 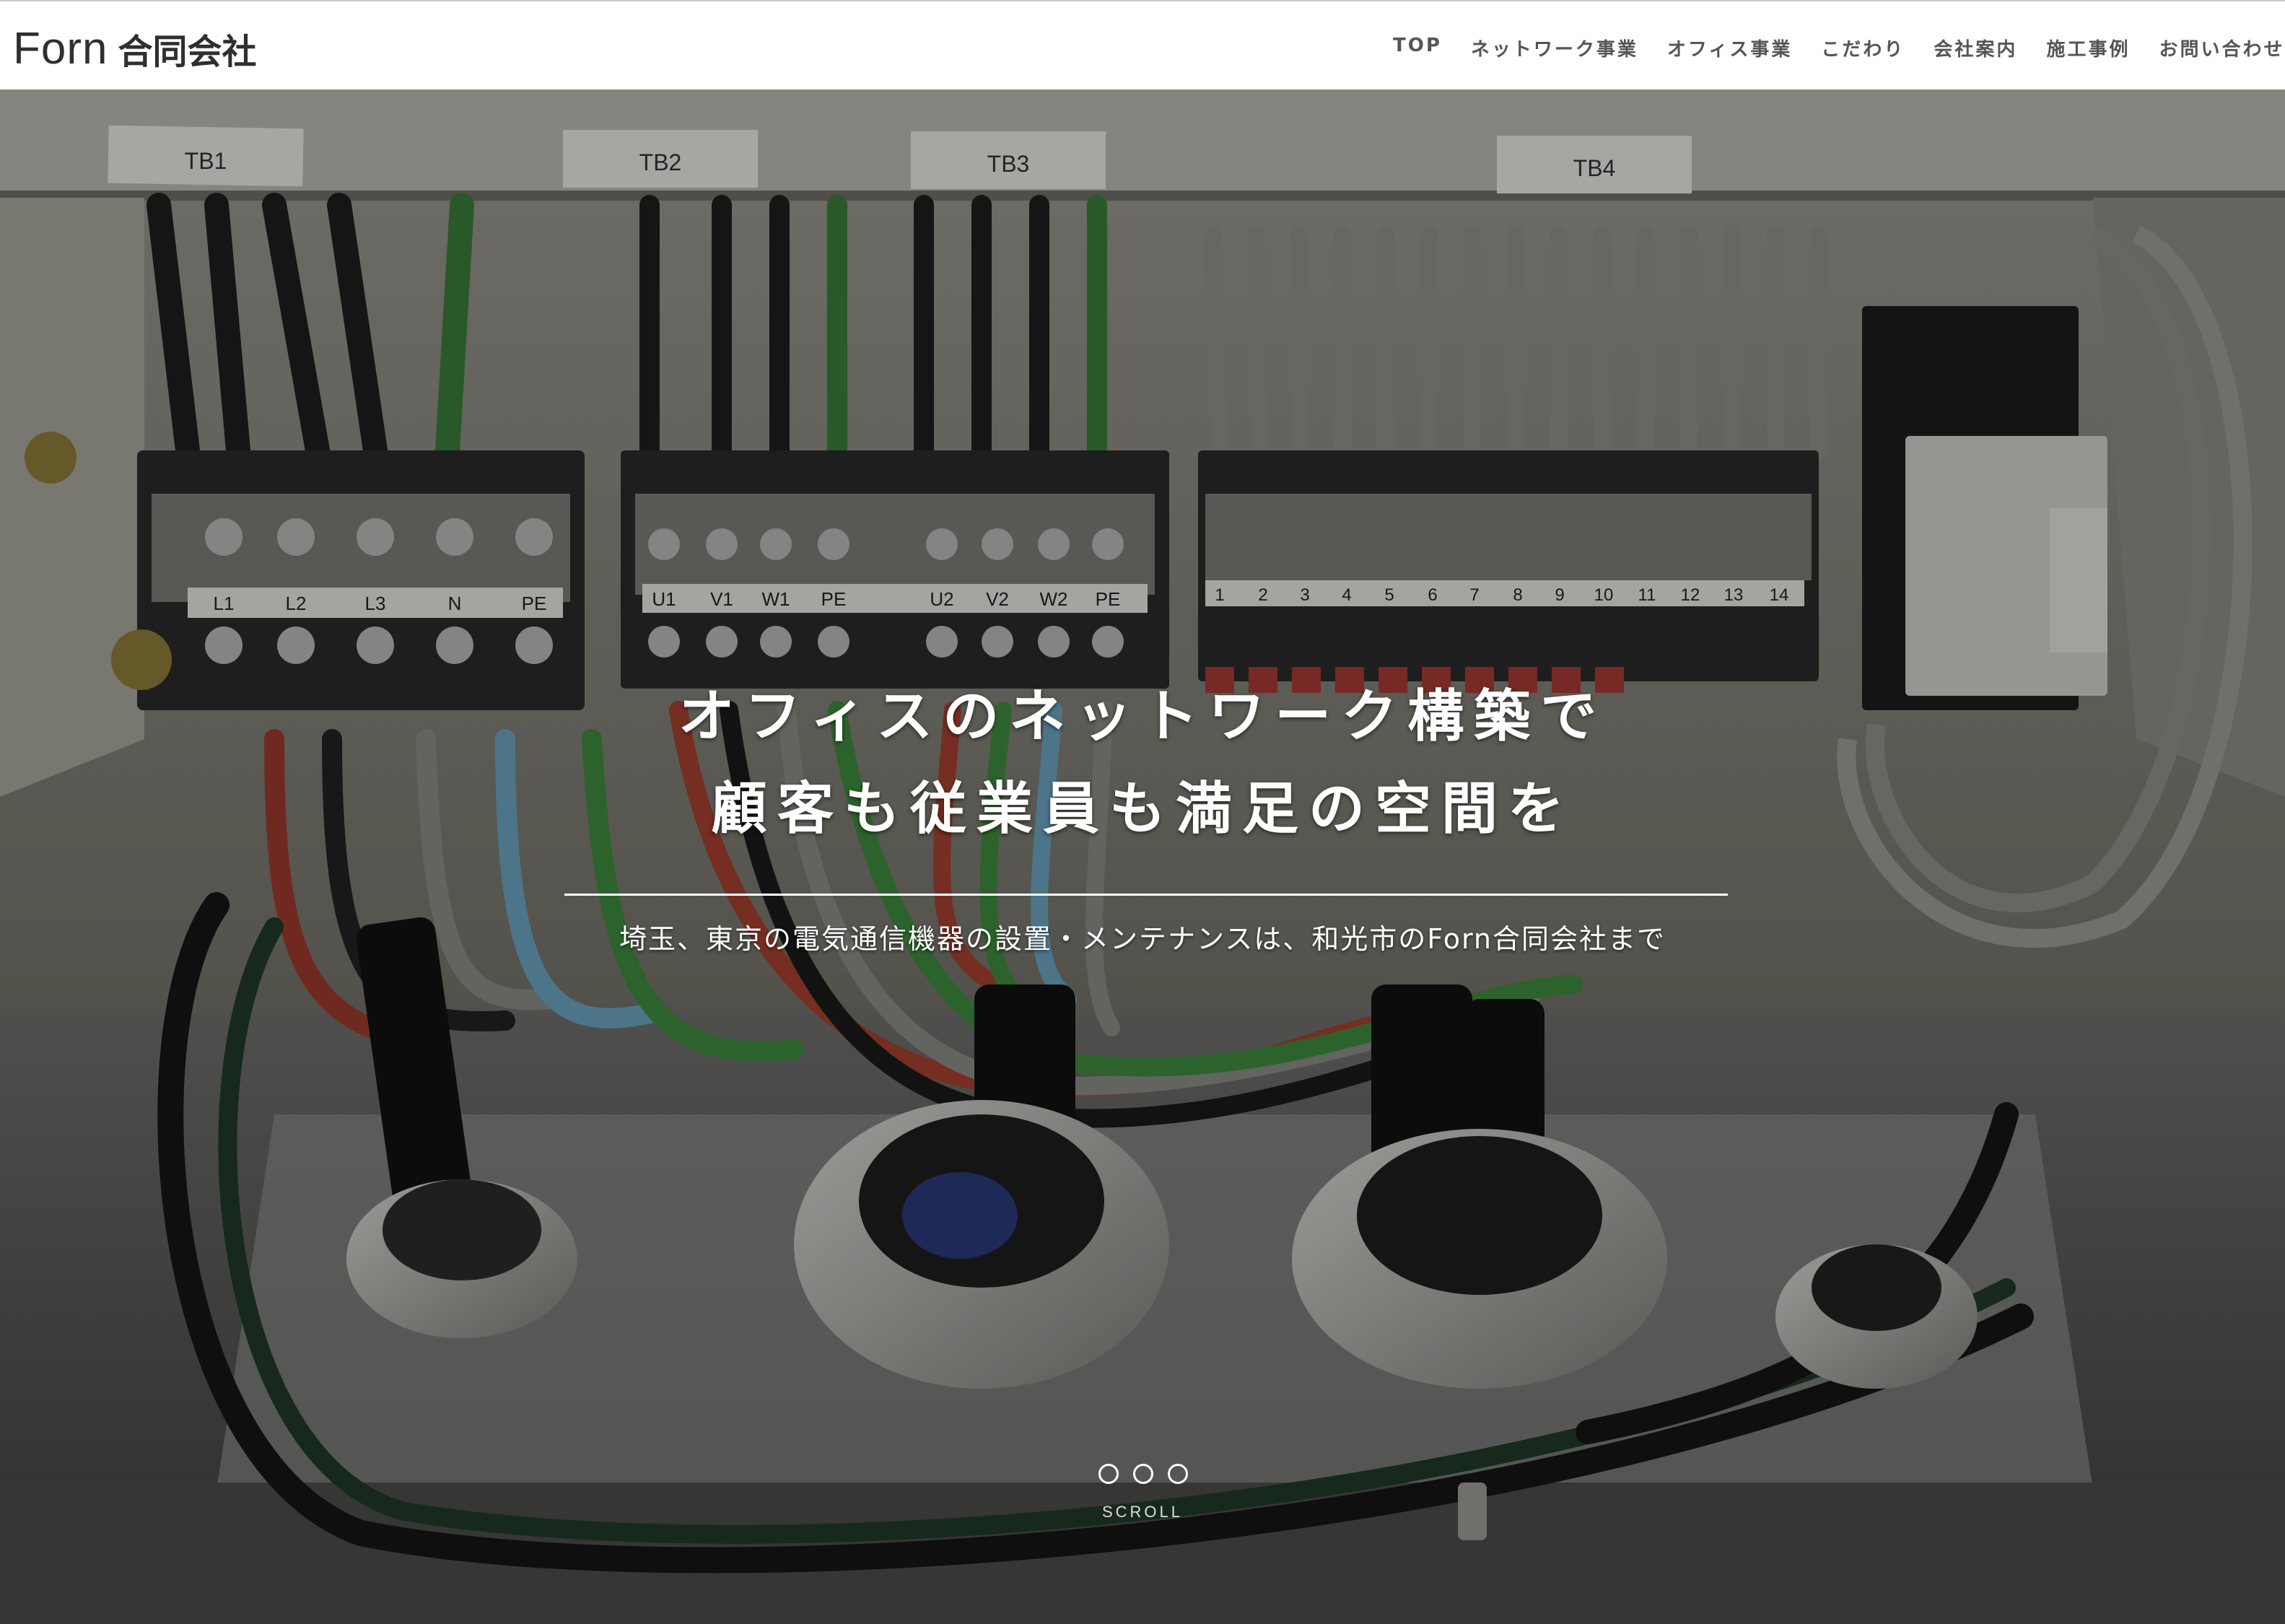 I want to click on scroll-indicator: SCROLL, so click(x=1142, y=1512).